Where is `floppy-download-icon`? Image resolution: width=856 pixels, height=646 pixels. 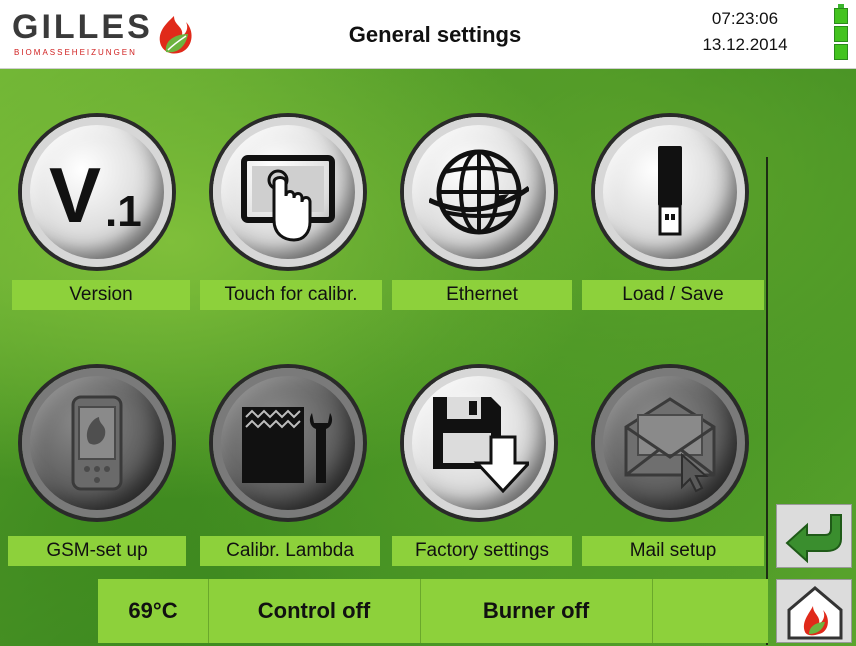
floppy-download-icon is located at coordinates (481, 445).